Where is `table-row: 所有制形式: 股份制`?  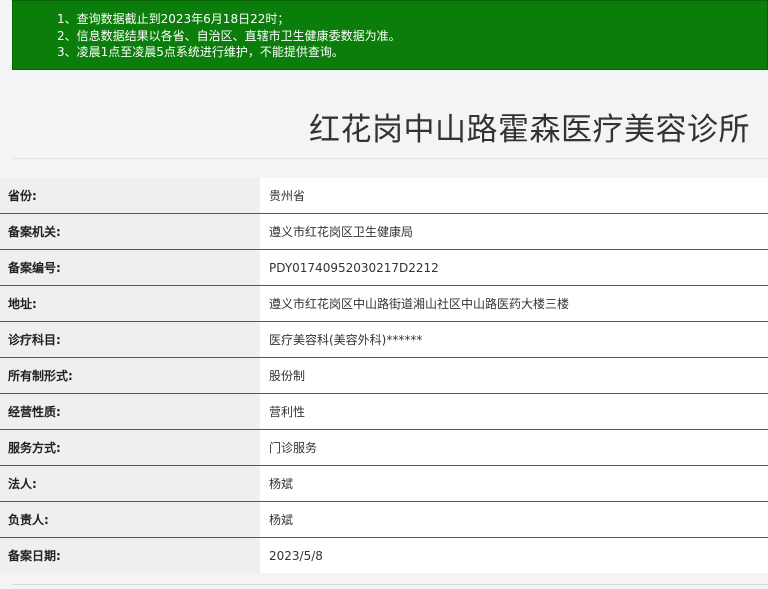
table-row: 所有制形式: 股份制 is located at coordinates (384, 376).